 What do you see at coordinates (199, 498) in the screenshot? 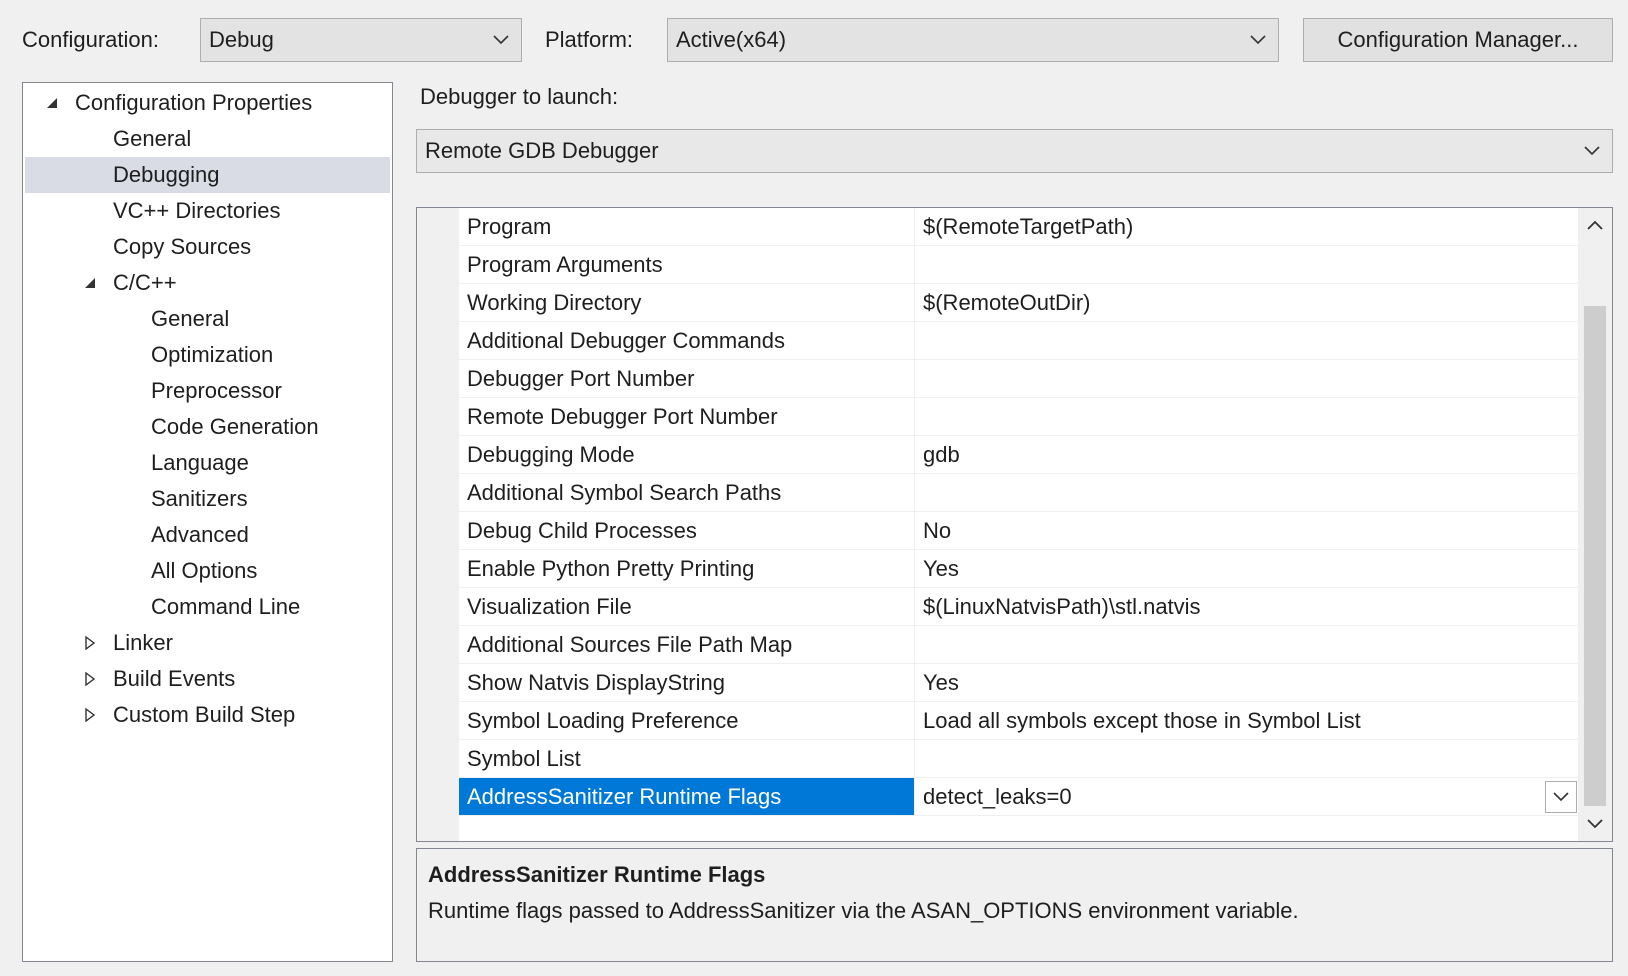
I see `tree-item-label: Sanitizers` at bounding box center [199, 498].